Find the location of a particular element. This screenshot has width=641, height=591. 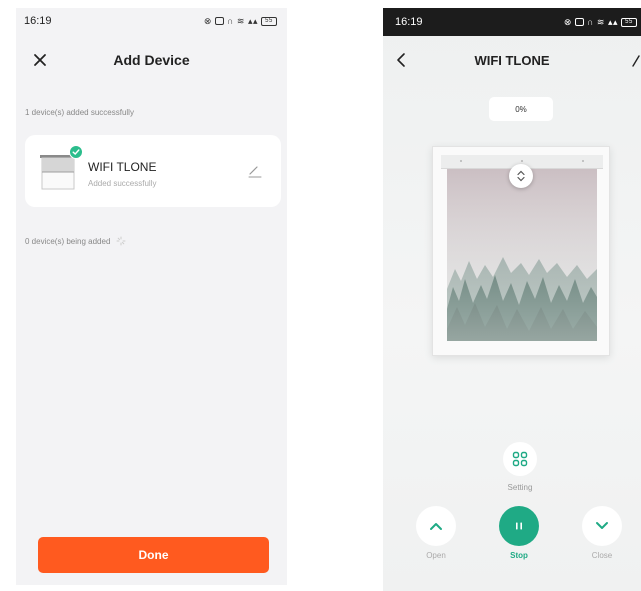

edit-icon is located at coordinates (636, 60).